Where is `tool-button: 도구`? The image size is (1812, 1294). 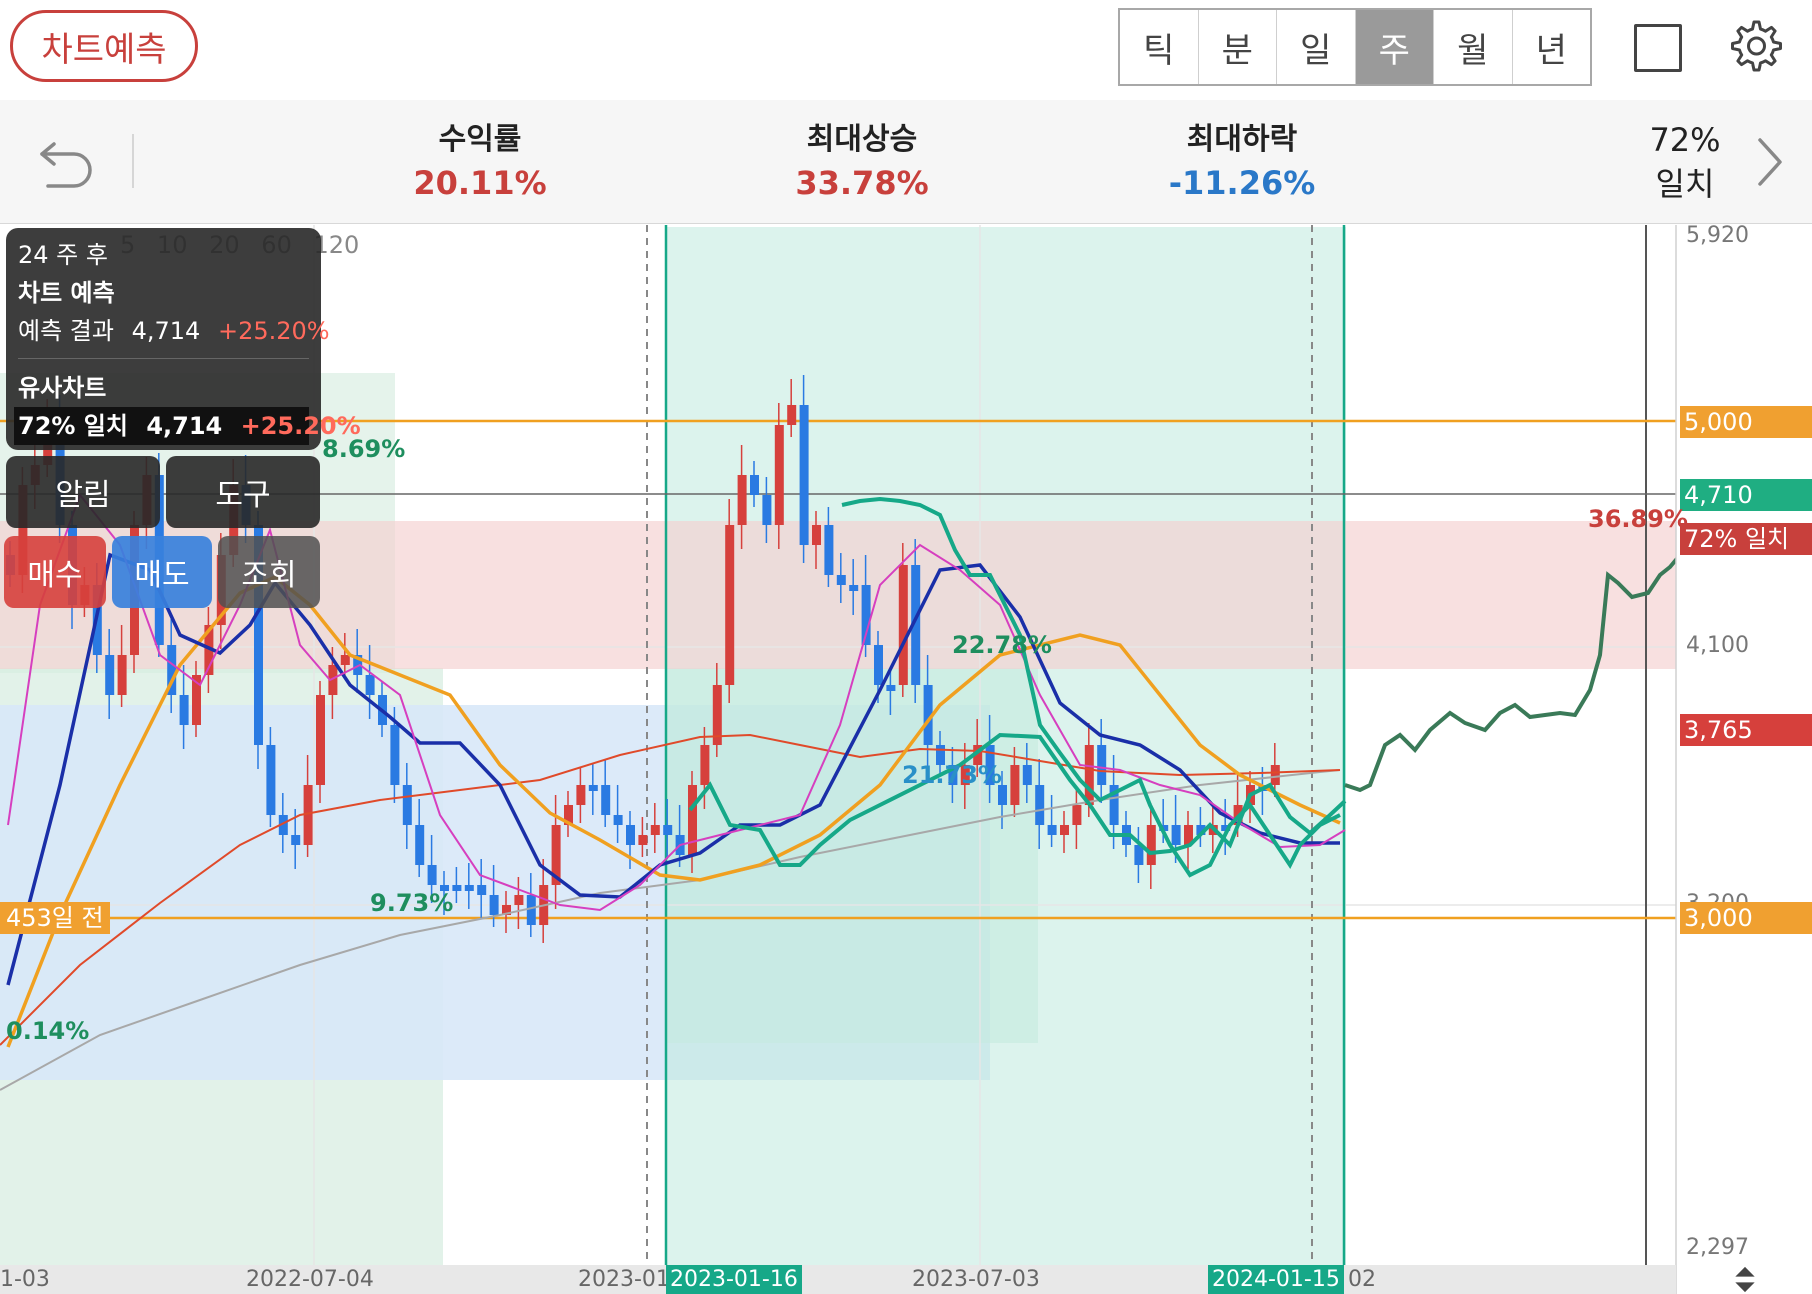
tool-button: 도구 is located at coordinates (243, 492).